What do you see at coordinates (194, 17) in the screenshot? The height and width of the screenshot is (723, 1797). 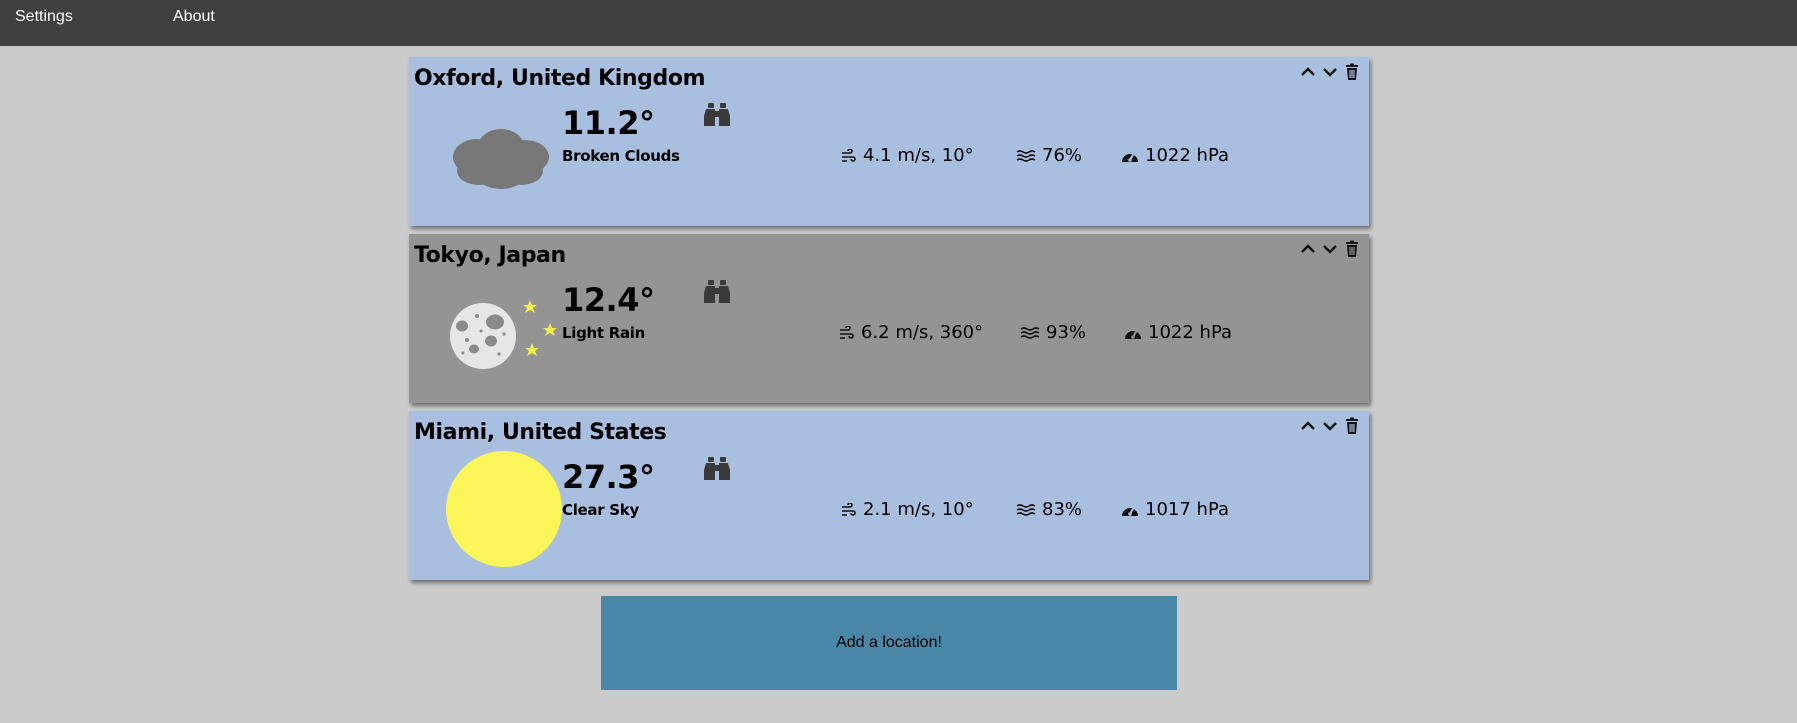 I see `nav-about-link: About` at bounding box center [194, 17].